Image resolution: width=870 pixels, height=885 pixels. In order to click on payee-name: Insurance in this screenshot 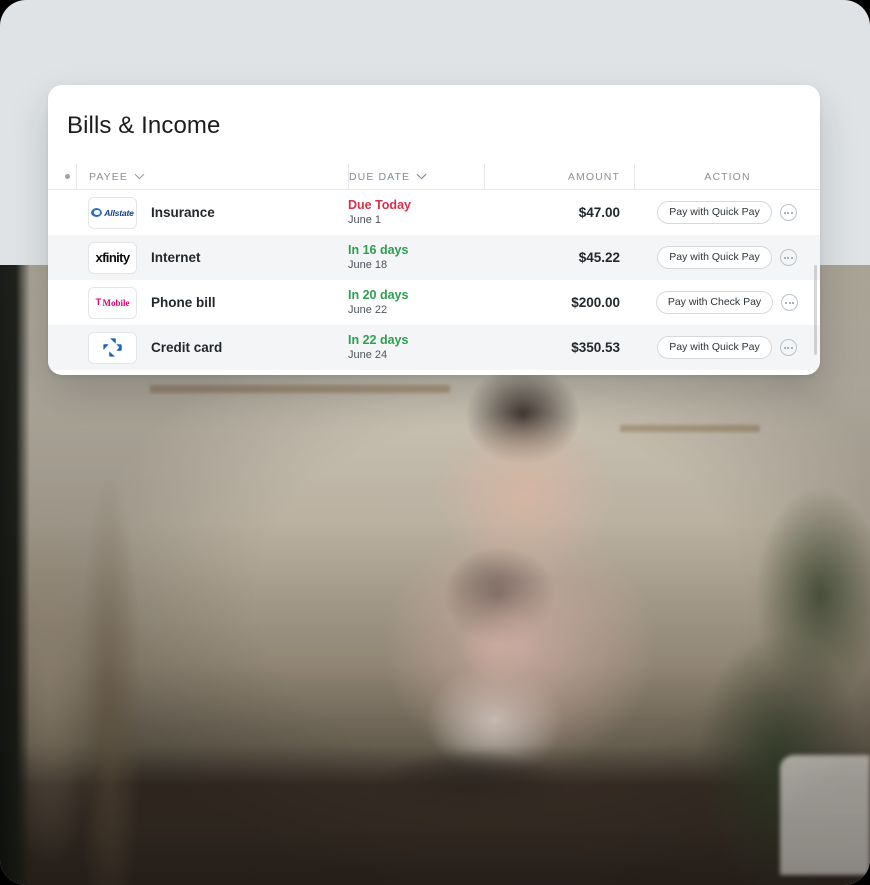, I will do `click(183, 212)`.